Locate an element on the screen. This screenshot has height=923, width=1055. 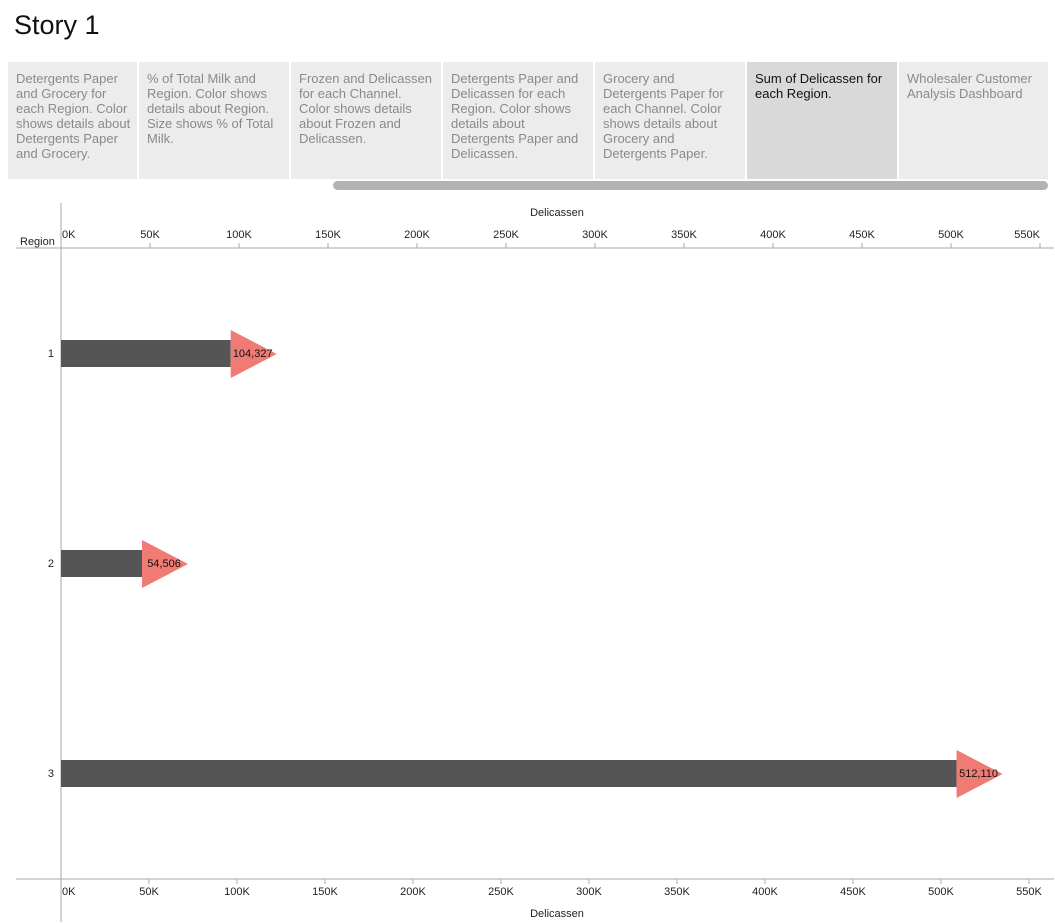
story-point-tab-6-selected: Sum of Delicassen for each Region. is located at coordinates (822, 120).